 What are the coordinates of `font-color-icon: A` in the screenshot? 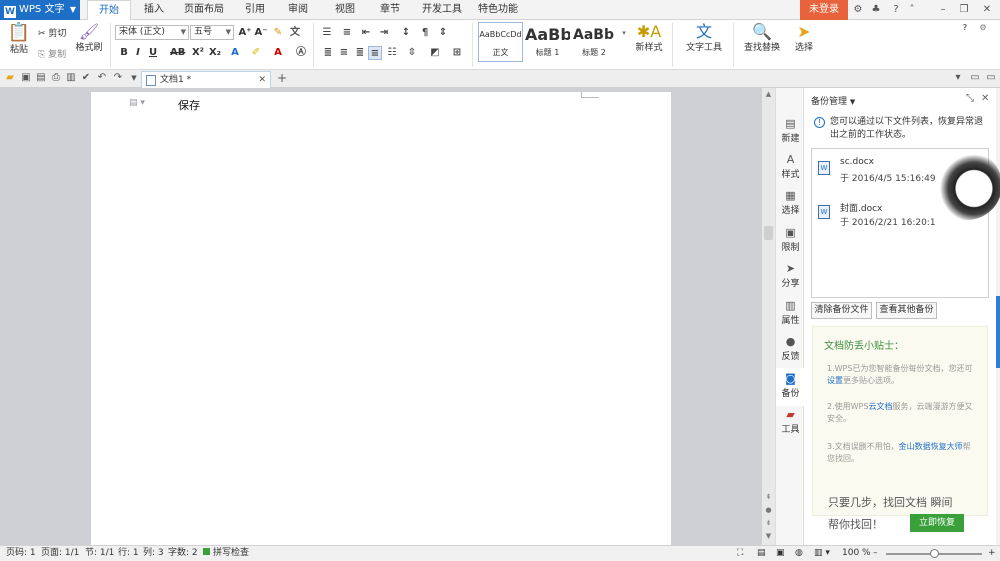 It's located at (278, 53).